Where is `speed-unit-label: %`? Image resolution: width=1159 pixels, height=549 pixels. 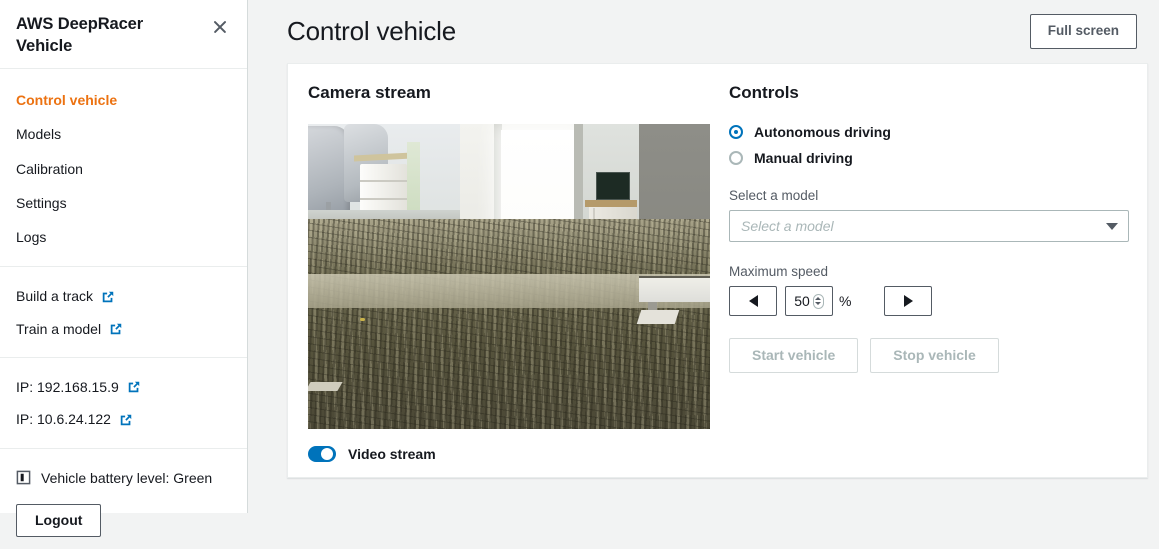 speed-unit-label: % is located at coordinates (845, 301).